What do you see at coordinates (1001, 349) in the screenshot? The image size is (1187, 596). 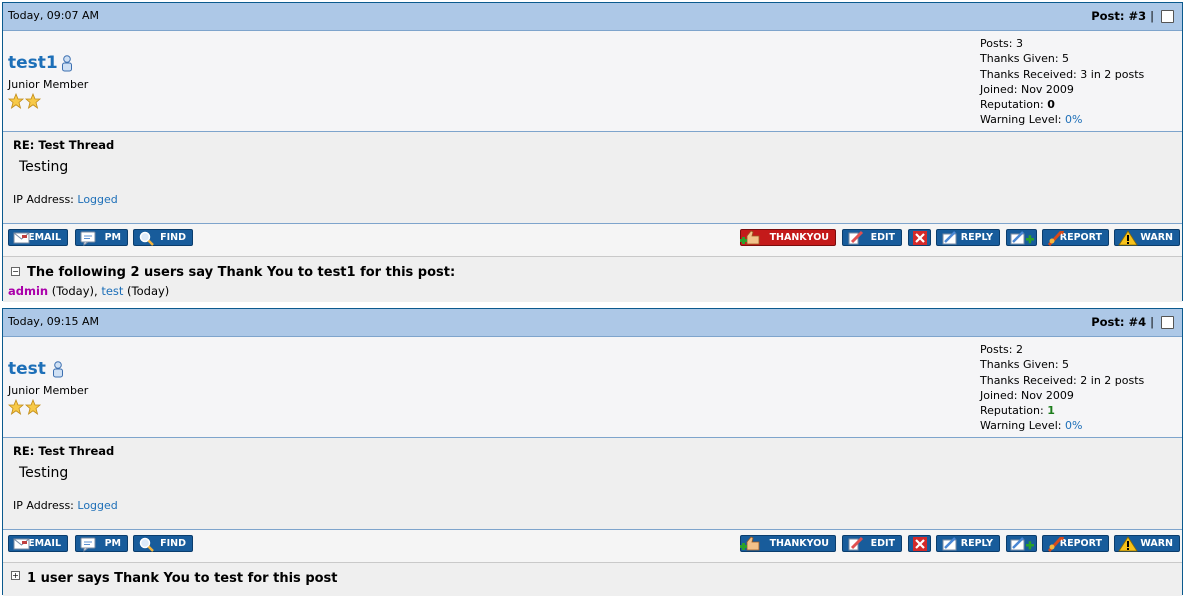 I see `stat-posts: Posts: 2` at bounding box center [1001, 349].